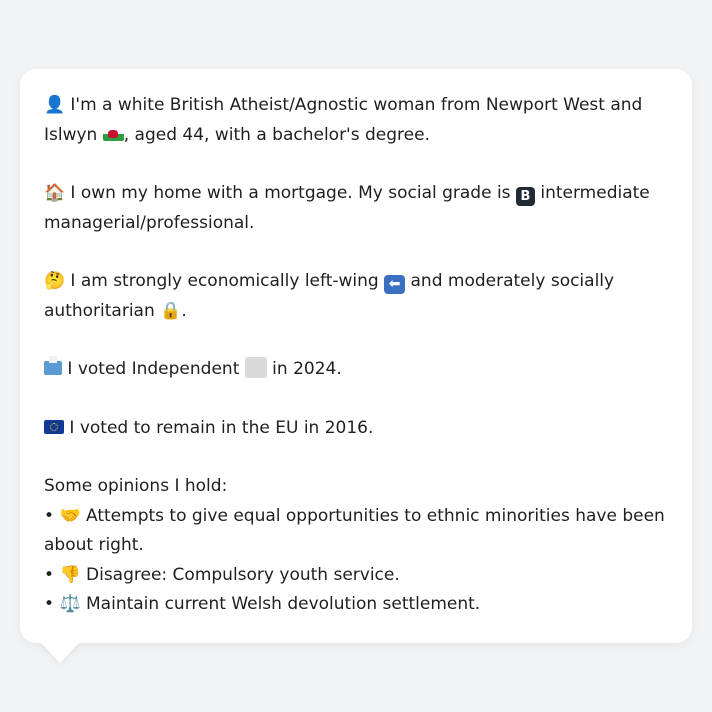  What do you see at coordinates (276, 134) in the screenshot?
I see `identity-text-2: , aged 44, with a bachelor's degree.` at bounding box center [276, 134].